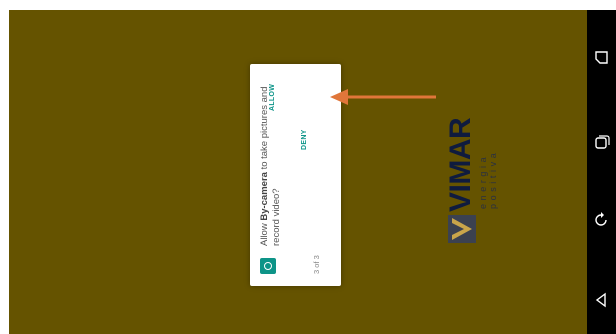 Image resolution: width=616 pixels, height=334 pixels. What do you see at coordinates (383, 97) in the screenshot?
I see `annotation-arrow-icon` at bounding box center [383, 97].